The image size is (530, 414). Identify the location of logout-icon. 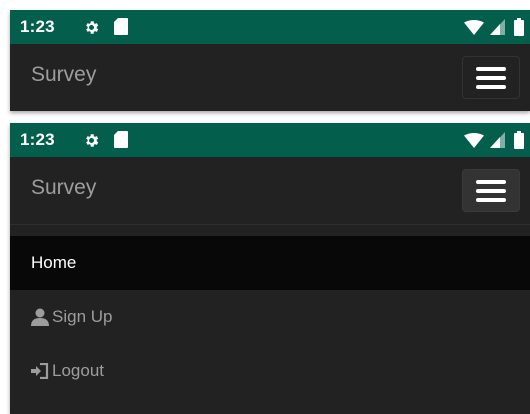
(40, 371).